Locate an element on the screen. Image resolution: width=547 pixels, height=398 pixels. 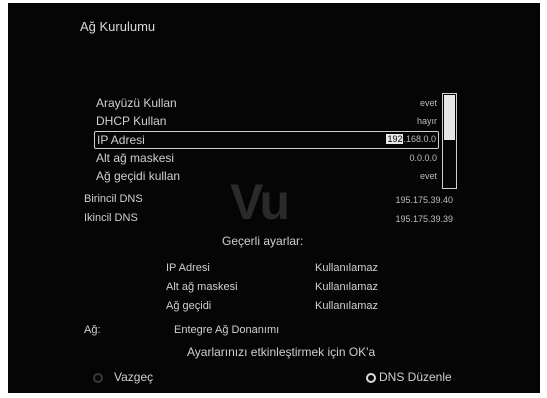
setting-label: IP Adresi is located at coordinates (121, 140).